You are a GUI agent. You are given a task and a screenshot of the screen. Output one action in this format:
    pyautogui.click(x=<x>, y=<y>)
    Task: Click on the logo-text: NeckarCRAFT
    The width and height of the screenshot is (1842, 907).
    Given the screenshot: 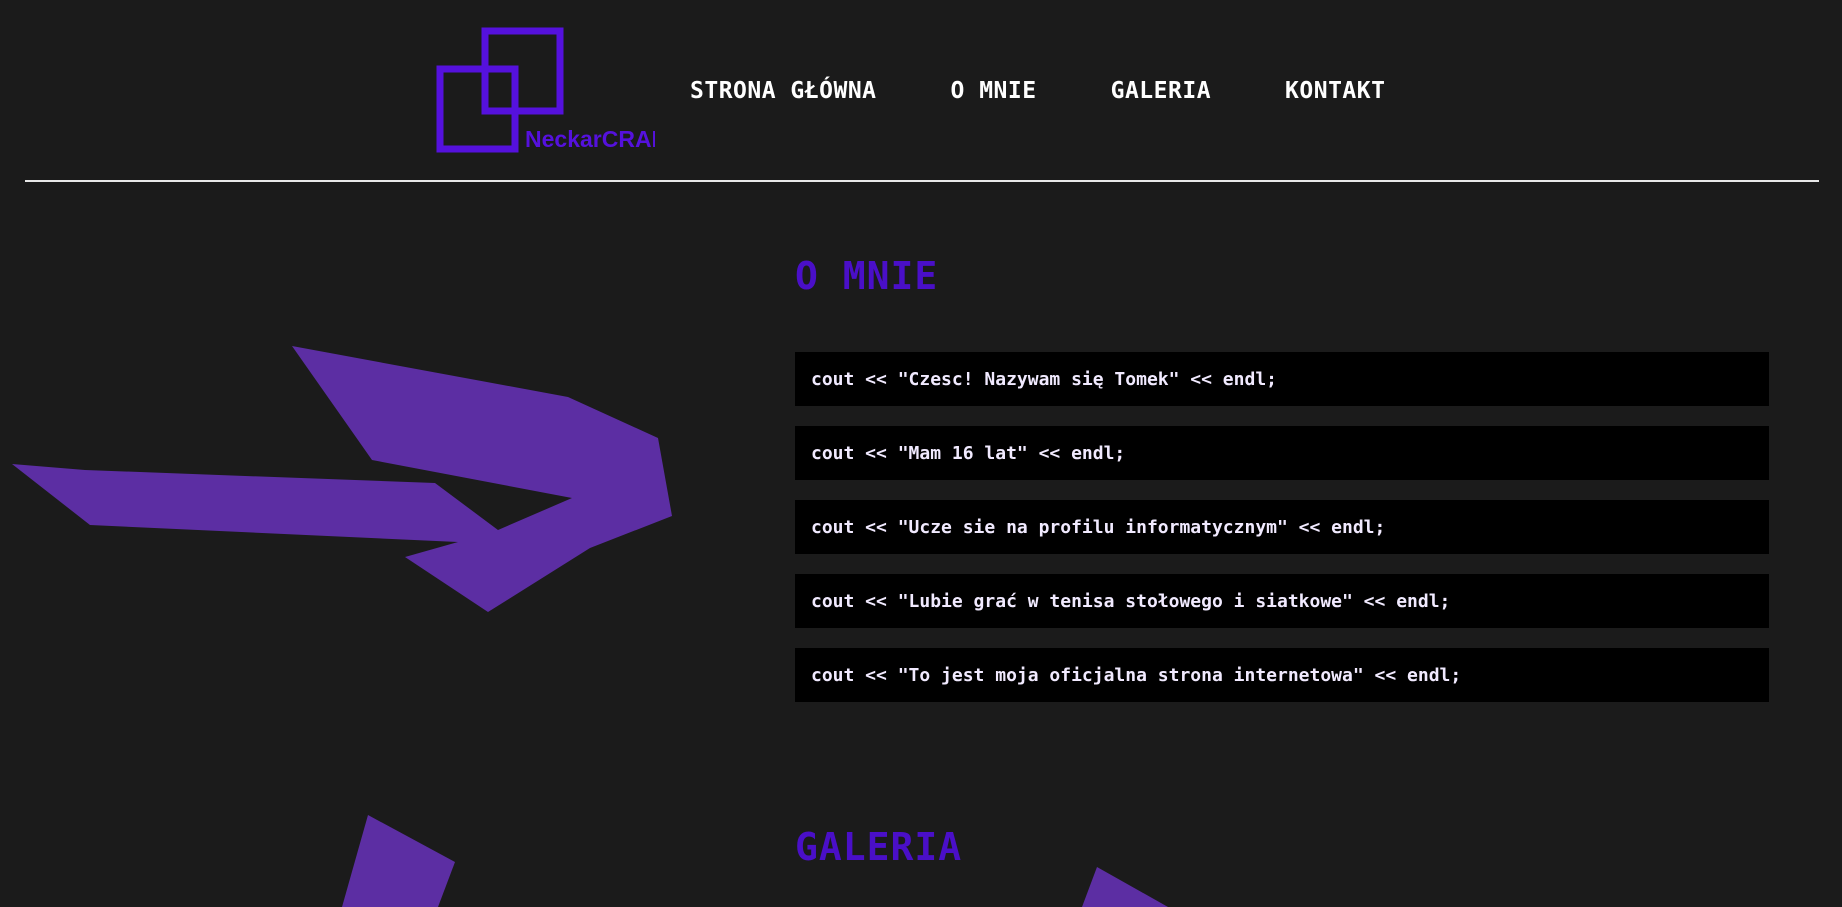 What is the action you would take?
    pyautogui.click(x=590, y=139)
    